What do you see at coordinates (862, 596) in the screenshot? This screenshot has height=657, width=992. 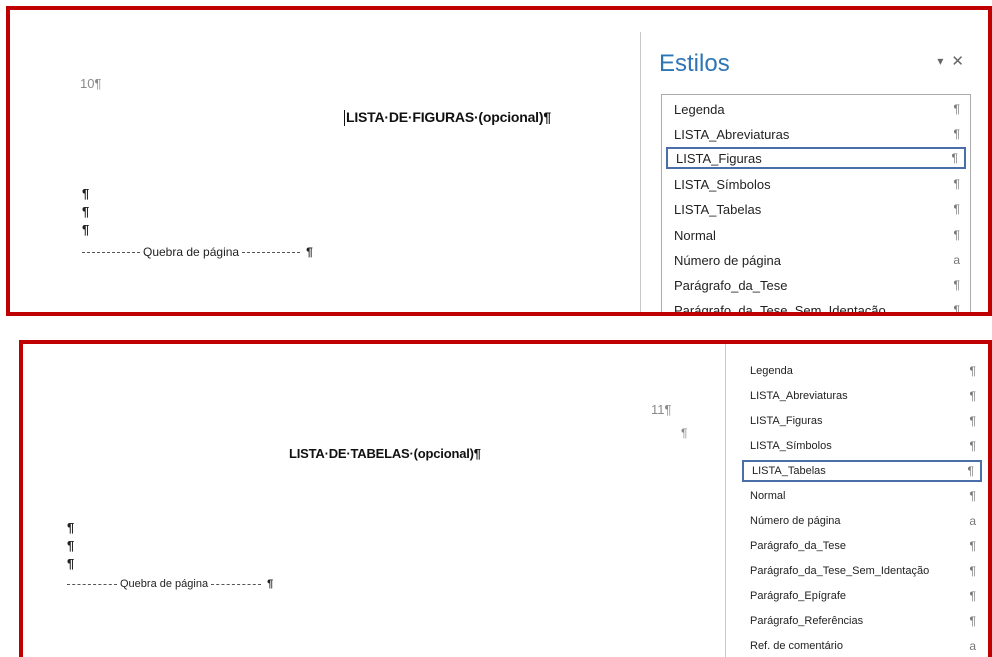 I see `style-item-paragrafo-epigrafe: Parágrafo_Epígrafe ¶` at bounding box center [862, 596].